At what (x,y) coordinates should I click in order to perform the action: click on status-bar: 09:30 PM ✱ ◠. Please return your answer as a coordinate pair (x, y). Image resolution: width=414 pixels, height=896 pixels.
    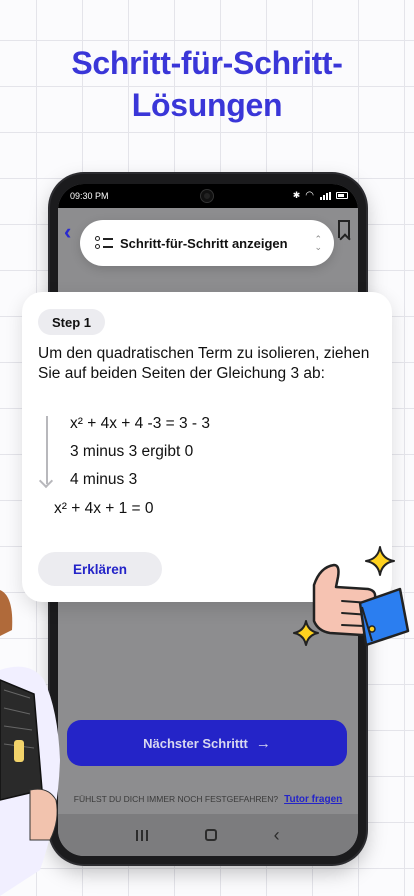
    Looking at the image, I should click on (208, 196).